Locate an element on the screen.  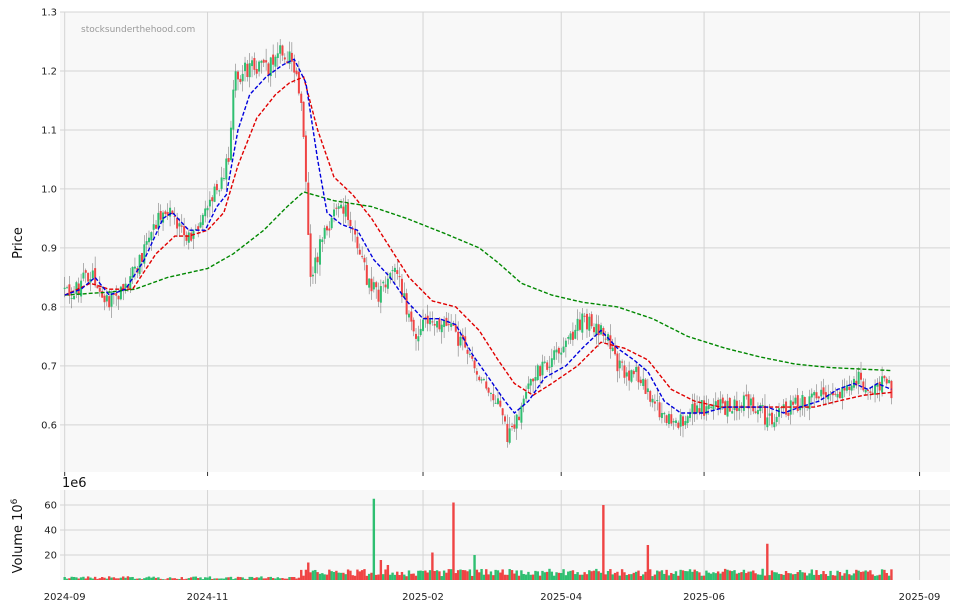
price-y-tick-label: 0.7 is located at coordinates (49, 366).